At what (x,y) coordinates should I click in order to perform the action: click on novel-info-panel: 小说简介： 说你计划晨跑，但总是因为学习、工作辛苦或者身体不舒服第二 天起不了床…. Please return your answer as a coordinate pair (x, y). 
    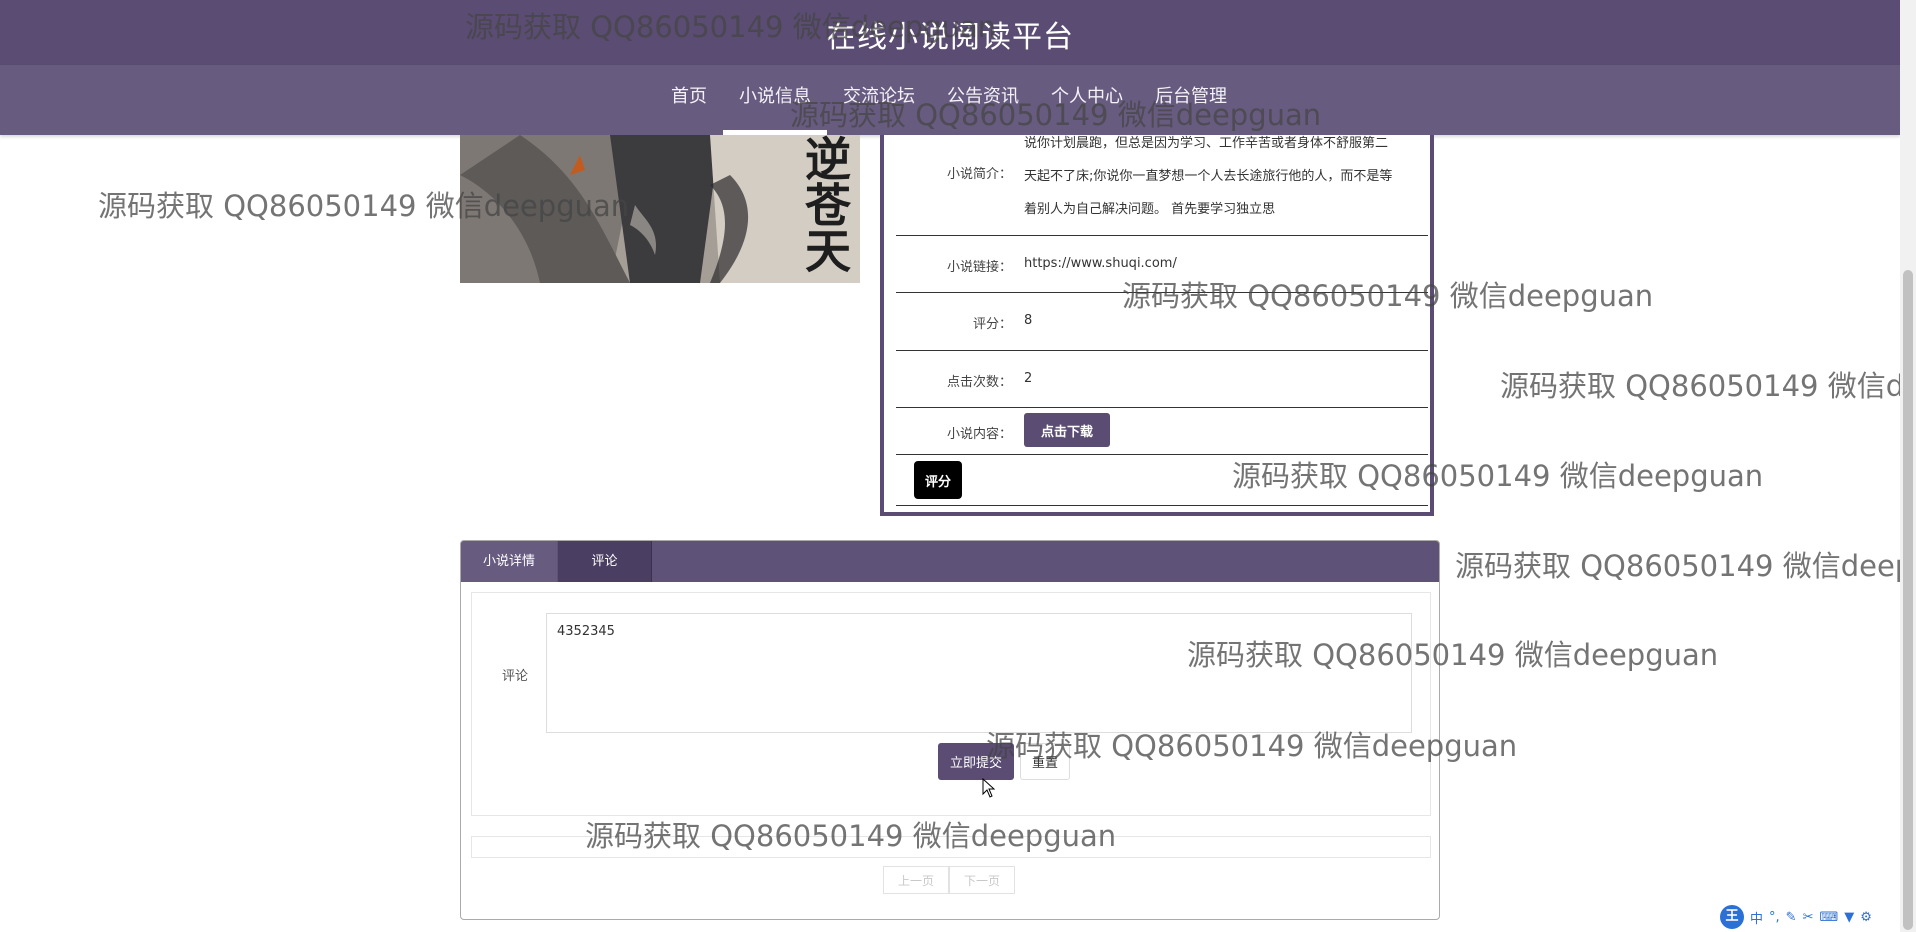
    Looking at the image, I should click on (1157, 325).